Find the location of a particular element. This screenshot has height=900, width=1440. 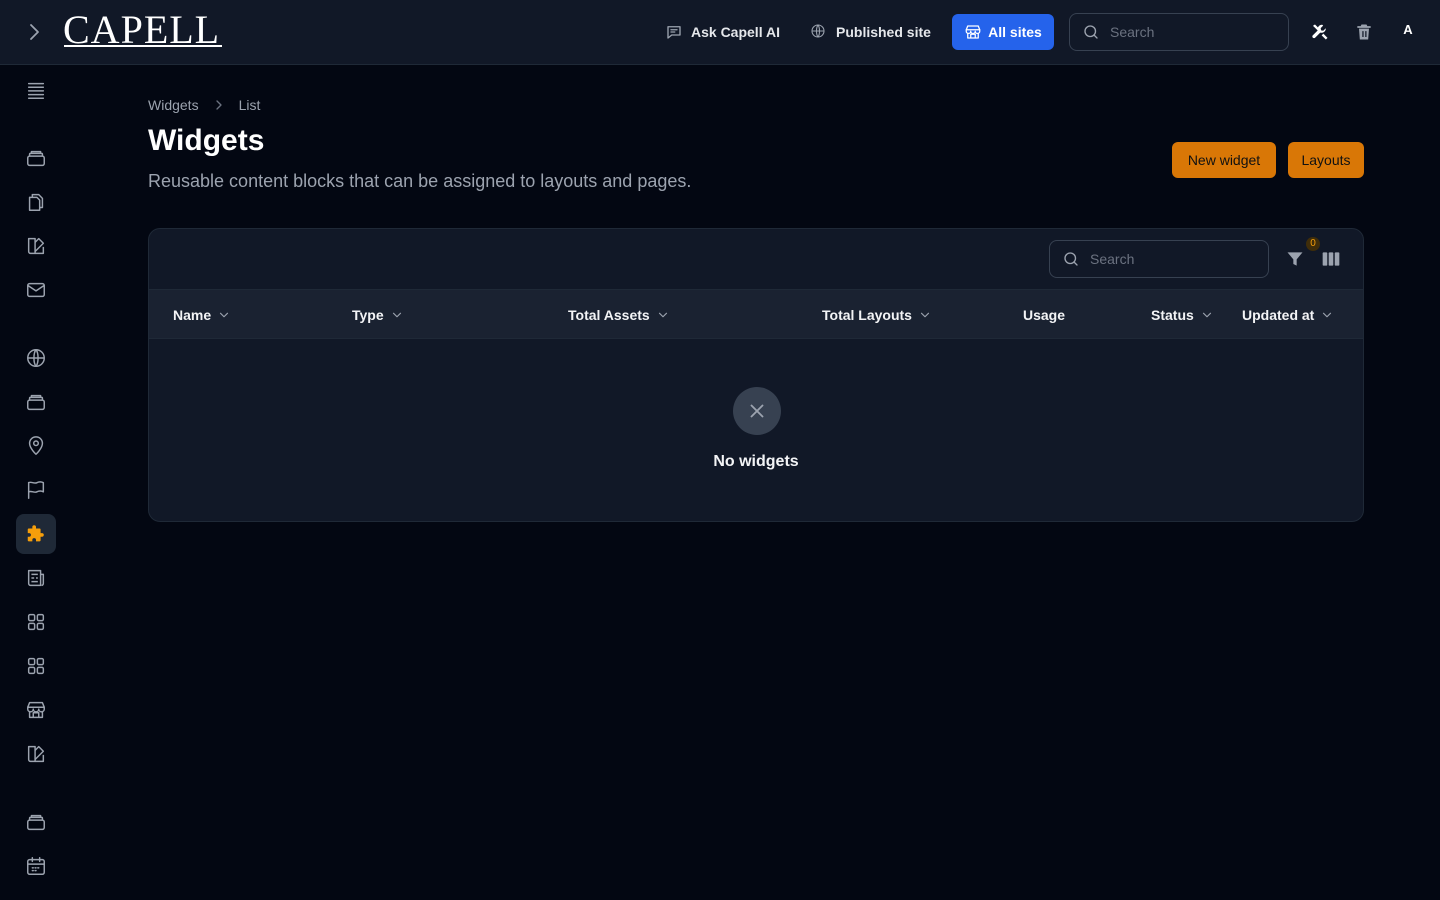

tools-icon is located at coordinates (1320, 32).